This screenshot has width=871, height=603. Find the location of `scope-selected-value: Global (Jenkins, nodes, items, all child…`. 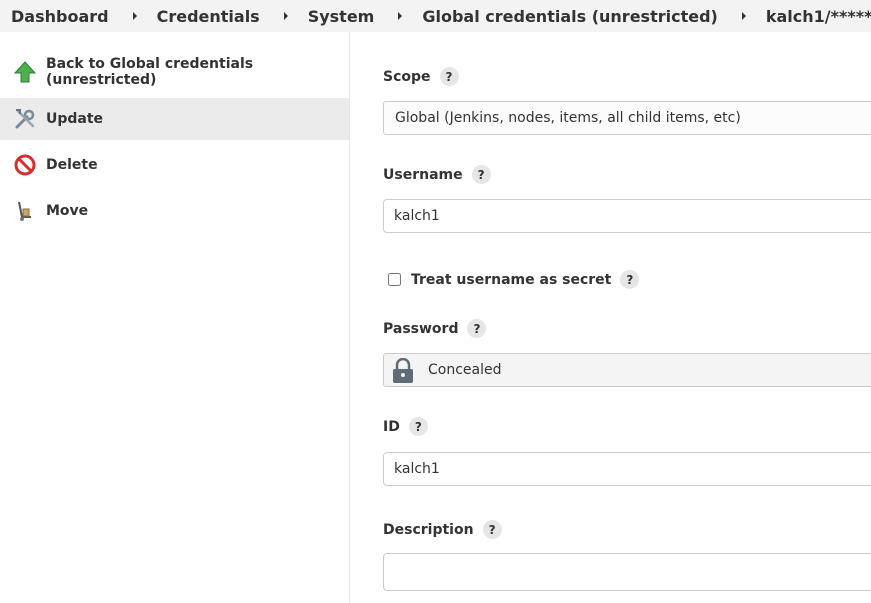

scope-selected-value: Global (Jenkins, nodes, items, all child… is located at coordinates (568, 118).